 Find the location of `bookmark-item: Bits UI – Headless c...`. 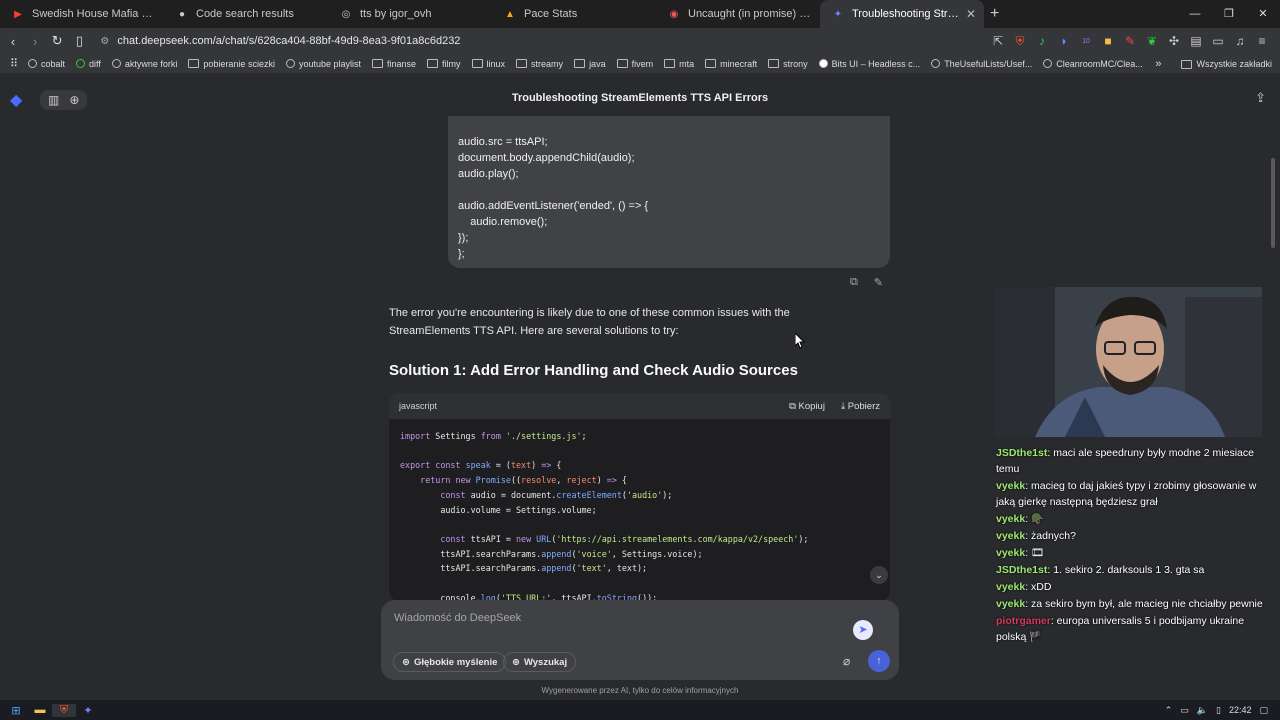

bookmark-item: Bits UI – Headless c... is located at coordinates (869, 64).